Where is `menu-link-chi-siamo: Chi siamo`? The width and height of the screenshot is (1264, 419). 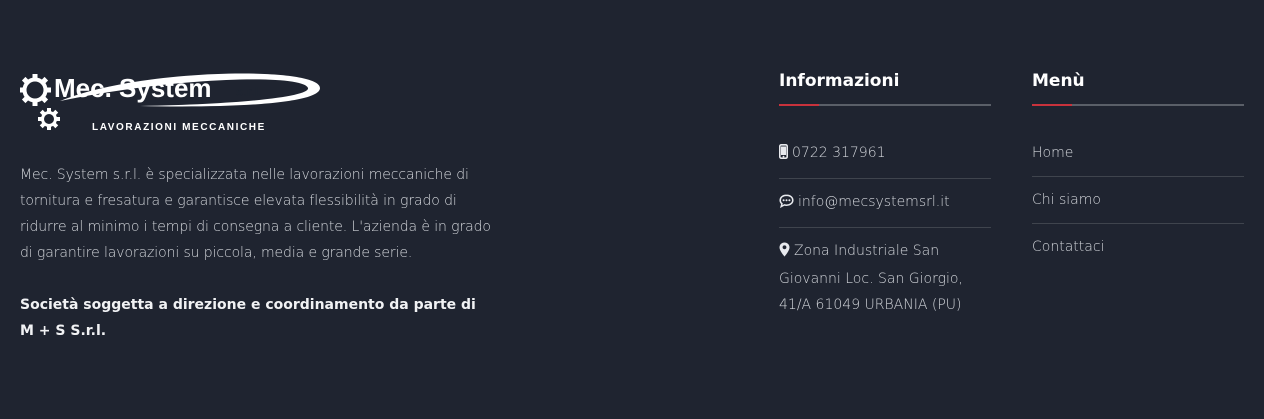 menu-link-chi-siamo: Chi siamo is located at coordinates (1138, 205).